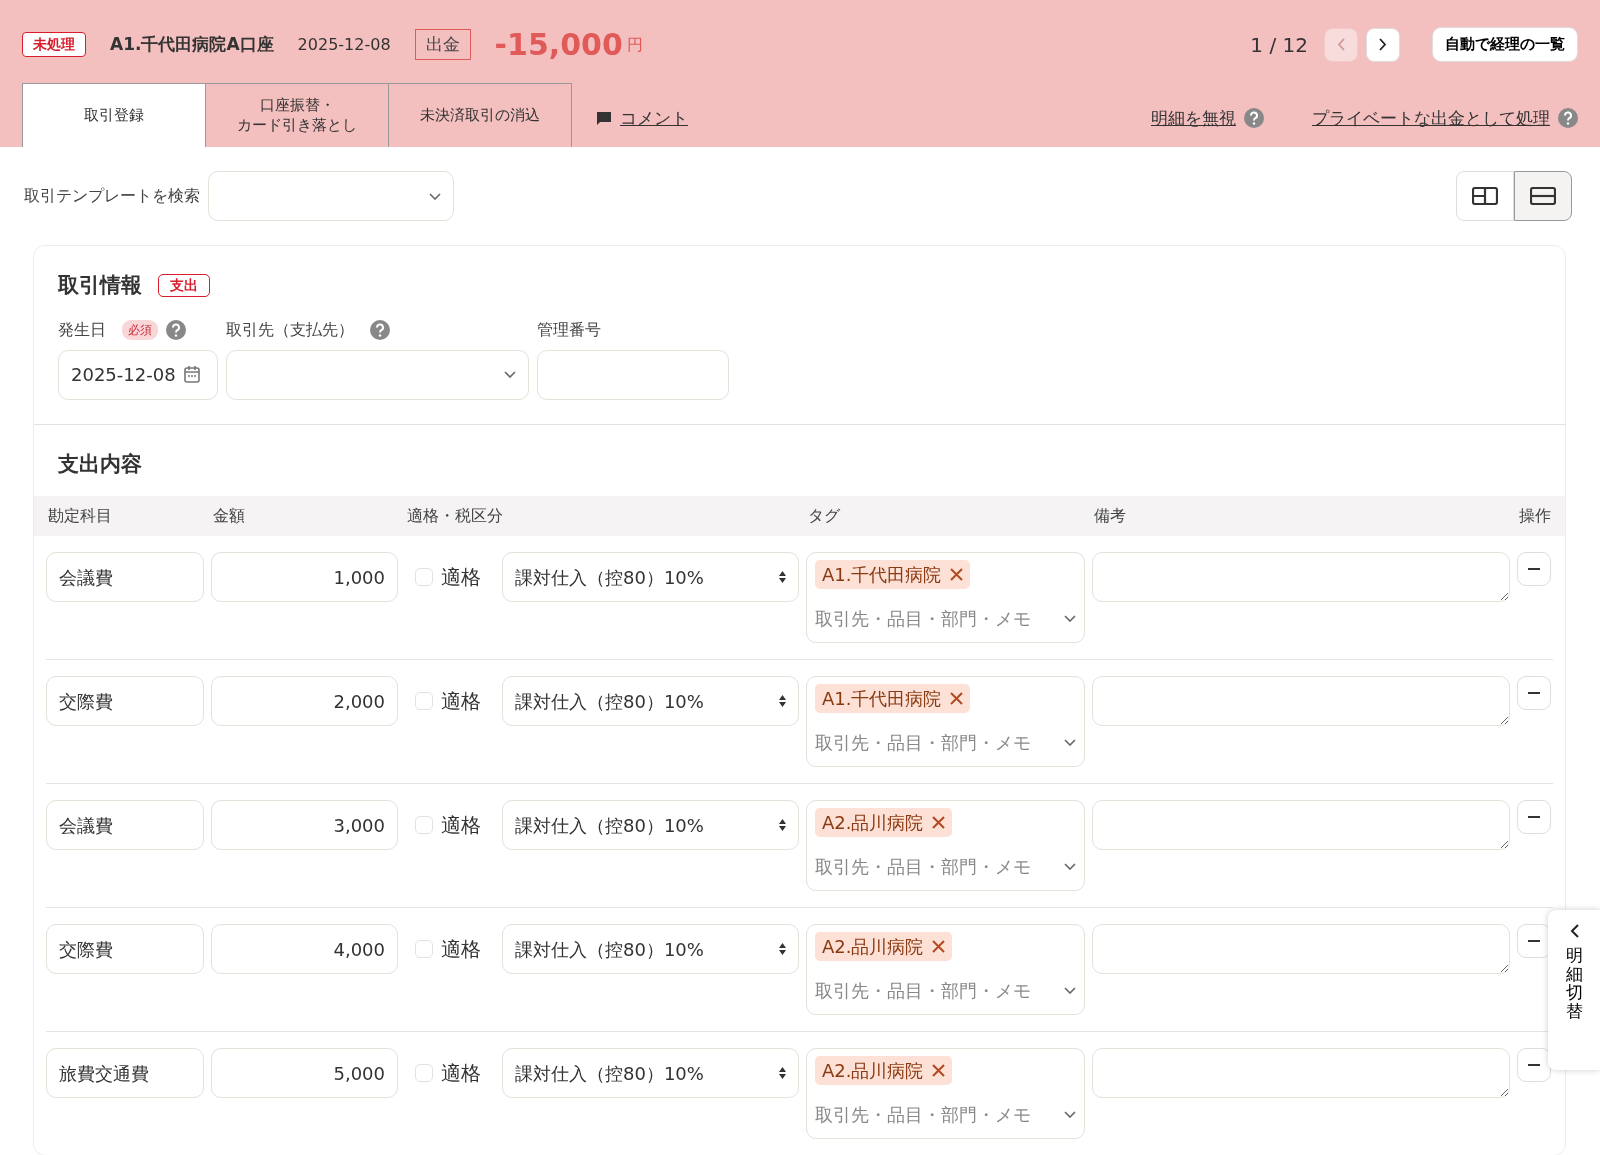 This screenshot has width=1600, height=1155. I want to click on column-header: 金額, so click(229, 516).